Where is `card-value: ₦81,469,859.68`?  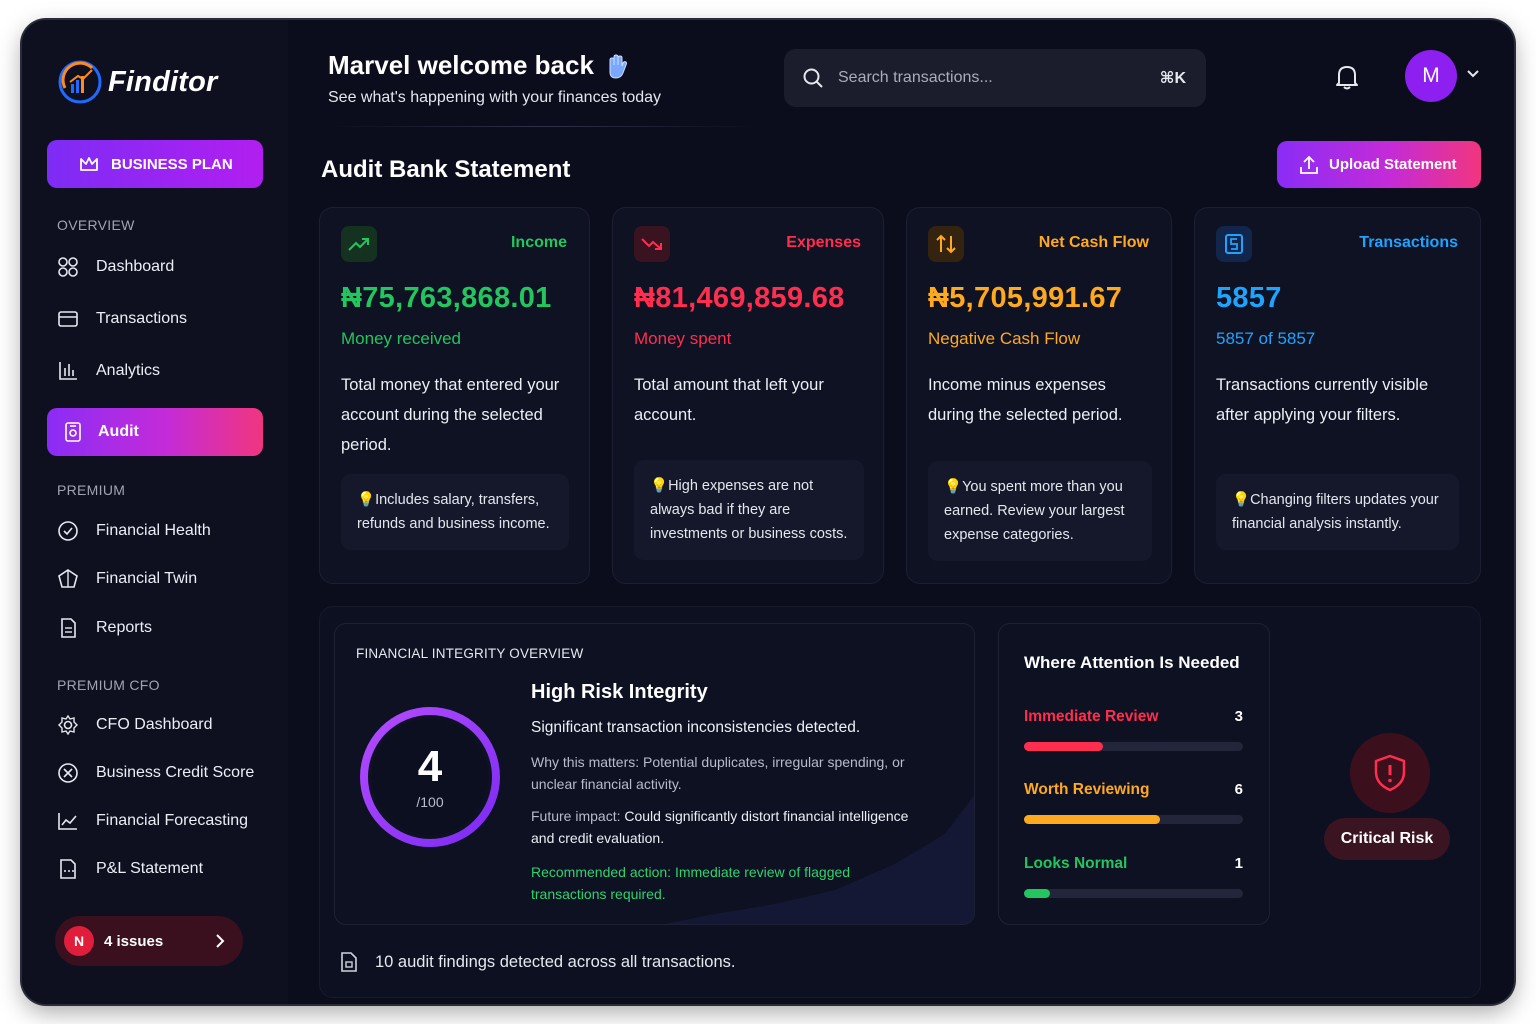
card-value: ₦81,469,859.68 is located at coordinates (739, 298).